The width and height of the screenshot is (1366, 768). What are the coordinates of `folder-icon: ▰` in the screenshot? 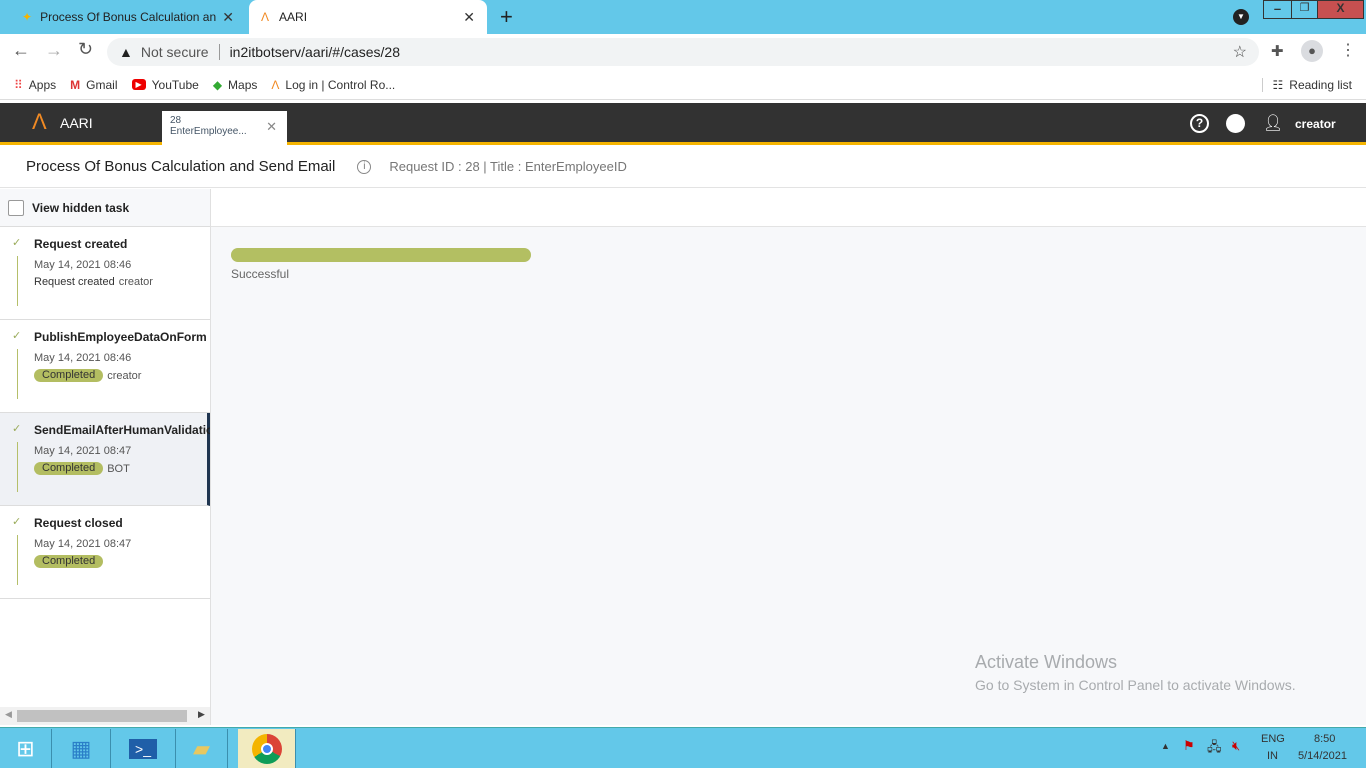 It's located at (201, 748).